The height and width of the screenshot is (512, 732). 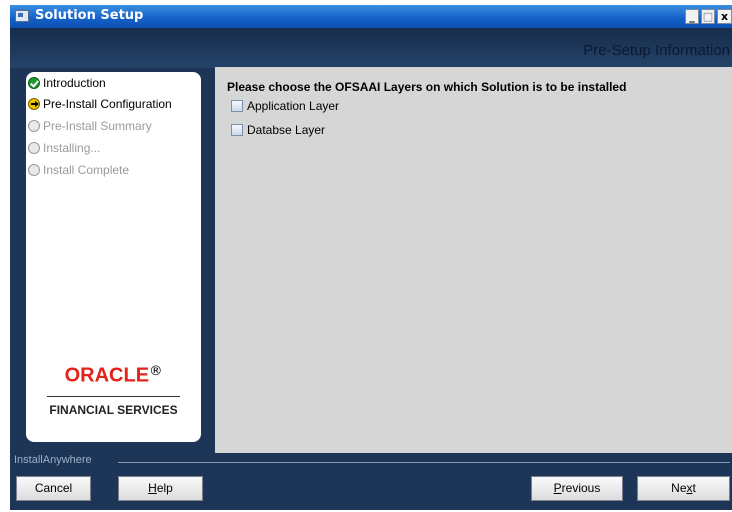 I want to click on title-bar: Solution Setup _ □ x, so click(x=371, y=16).